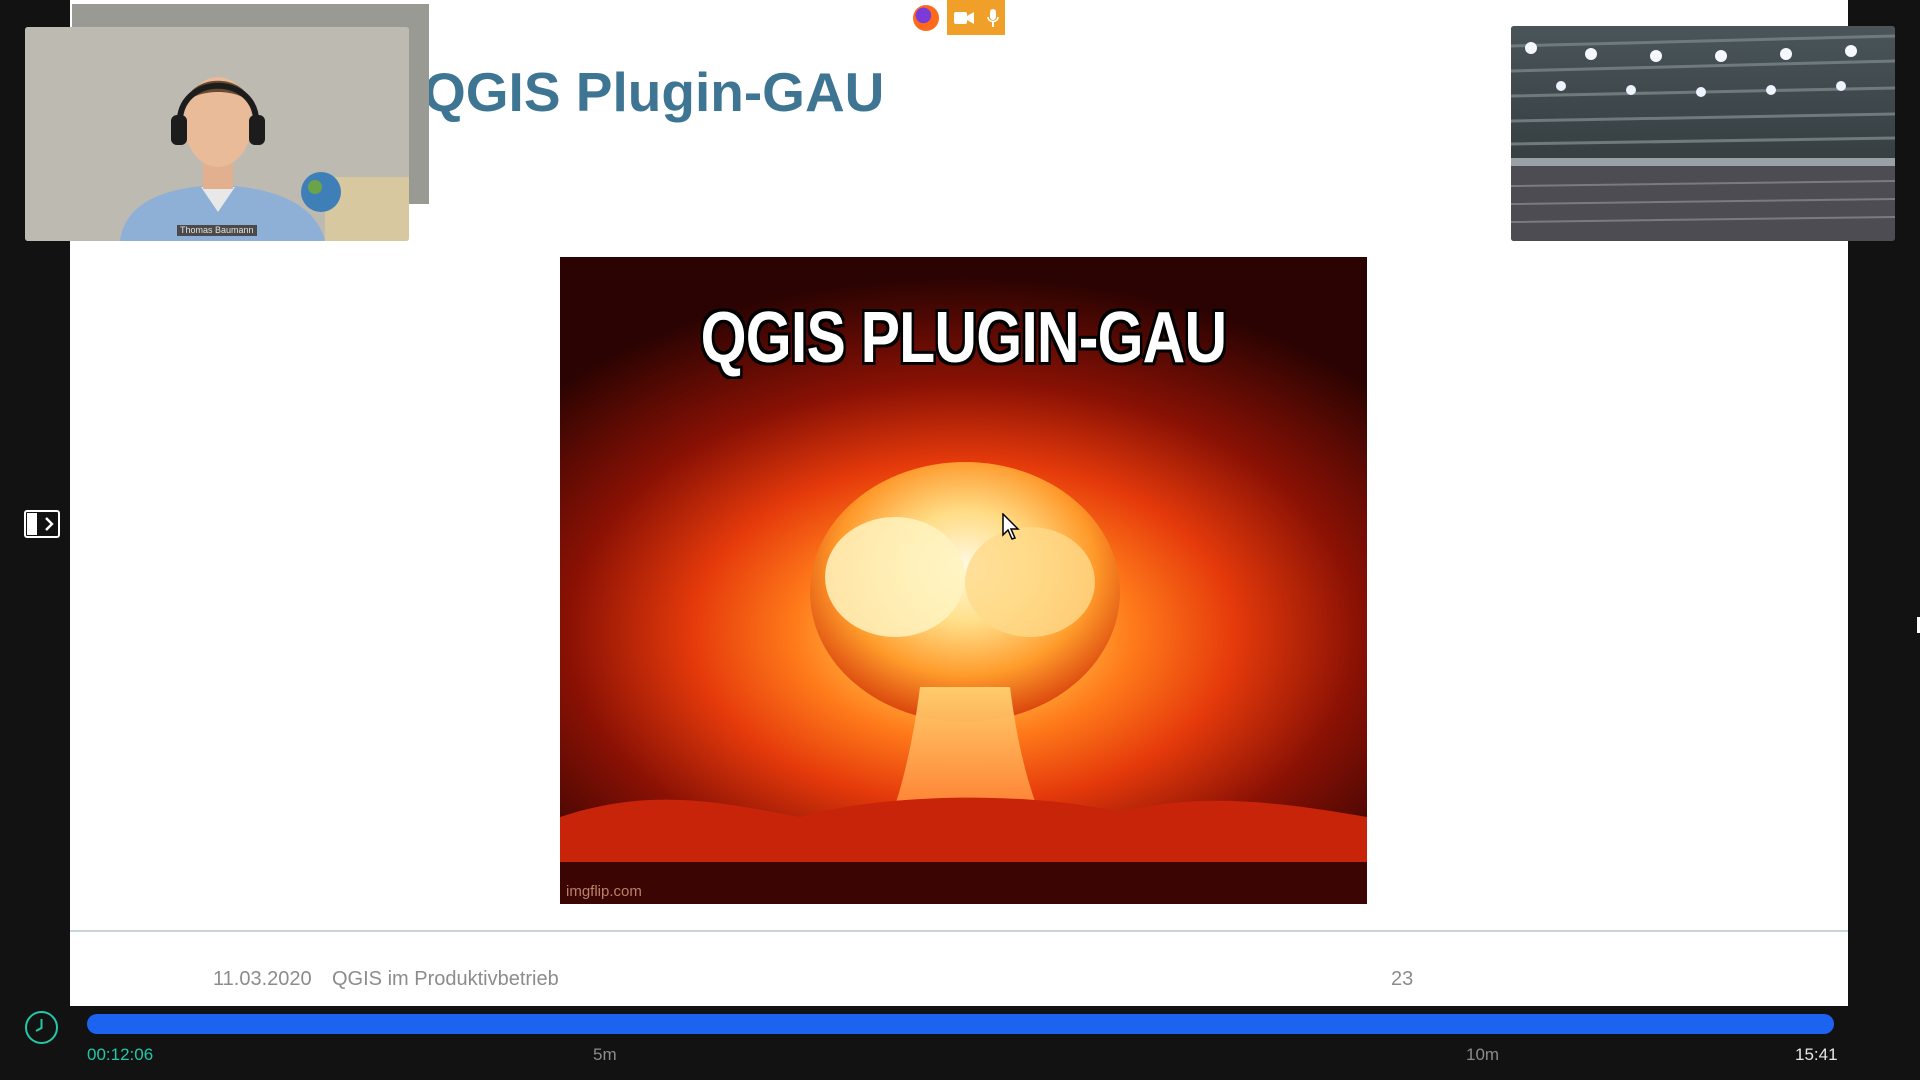 This screenshot has width=1920, height=1080. I want to click on top-indicators, so click(959, 17).